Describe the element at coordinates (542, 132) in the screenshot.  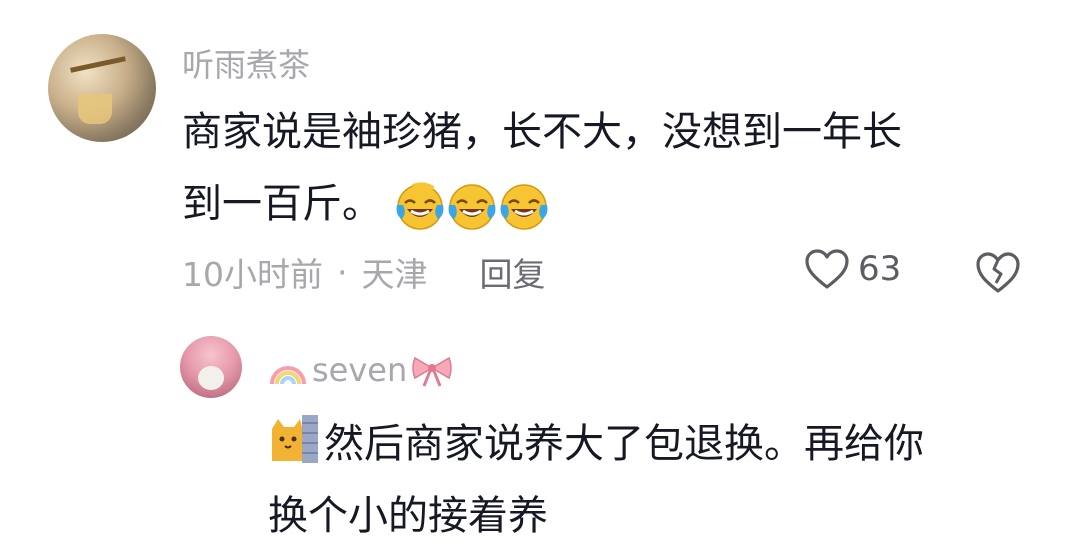
I see `comment-line-1: 商家说是袖珍猪，长不大，没想到一年长` at that location.